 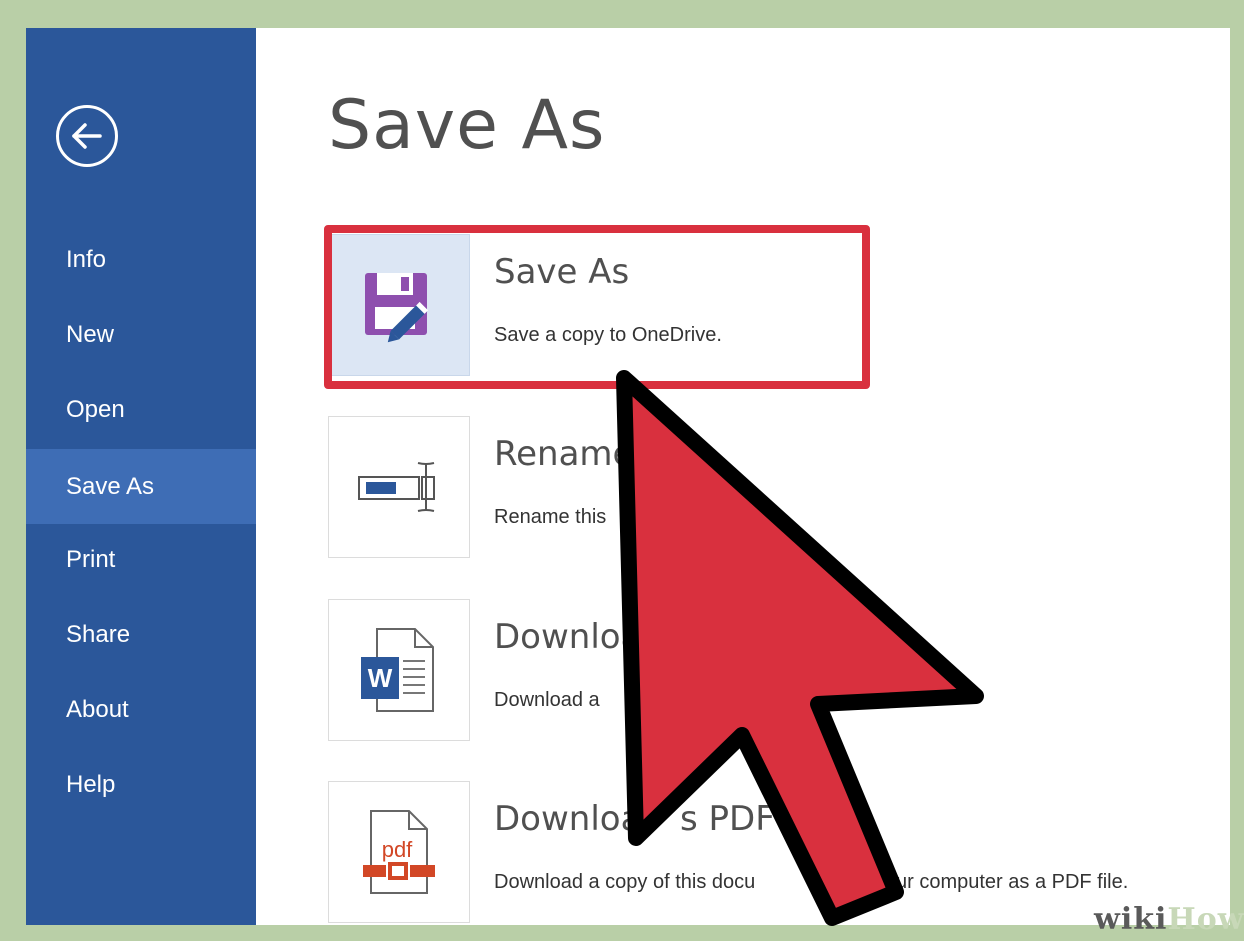 I want to click on nav-item-label: Open, so click(x=95, y=409).